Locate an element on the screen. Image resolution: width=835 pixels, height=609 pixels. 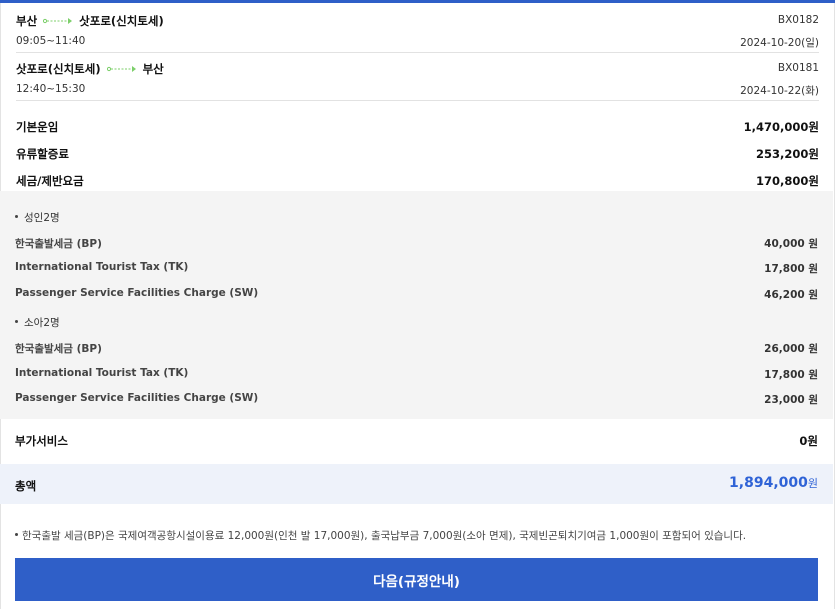
tax-amount: 40,000 원 is located at coordinates (791, 244).